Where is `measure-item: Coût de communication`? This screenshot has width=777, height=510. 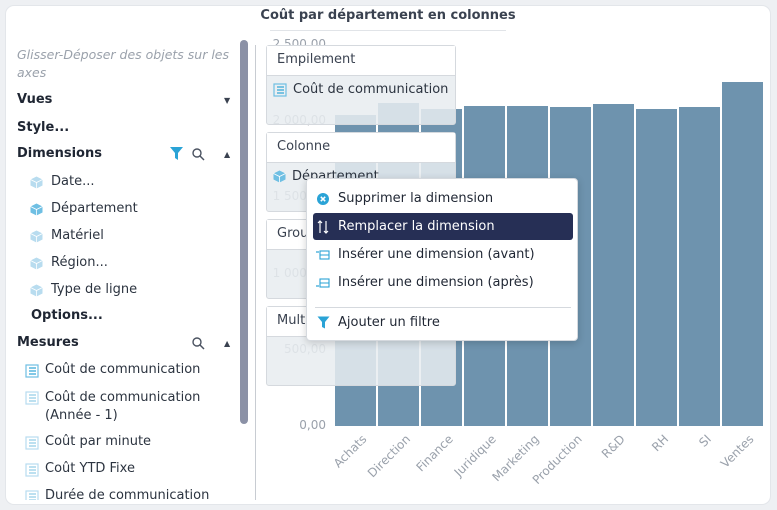 measure-item: Coût de communication is located at coordinates (112, 370).